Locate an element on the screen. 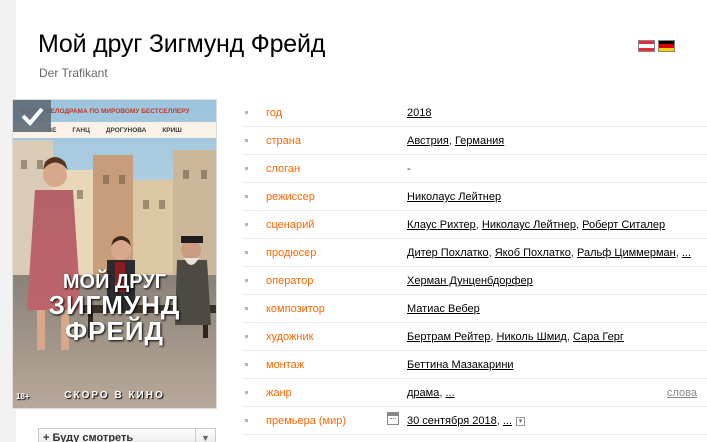  info-label: сценарий is located at coordinates (290, 225).